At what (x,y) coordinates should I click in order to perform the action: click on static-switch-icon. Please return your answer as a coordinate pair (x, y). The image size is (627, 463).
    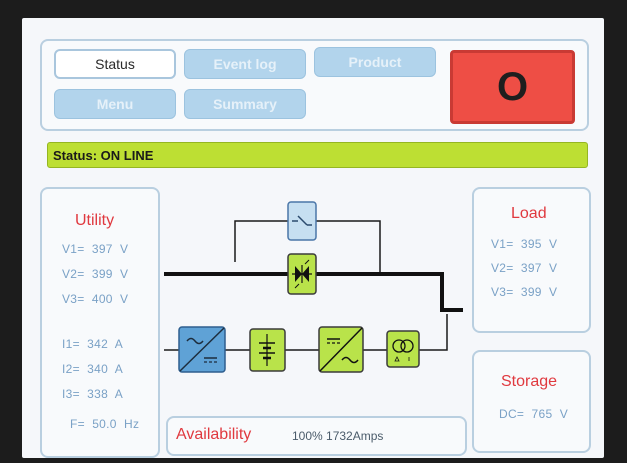
    Looking at the image, I should click on (302, 274).